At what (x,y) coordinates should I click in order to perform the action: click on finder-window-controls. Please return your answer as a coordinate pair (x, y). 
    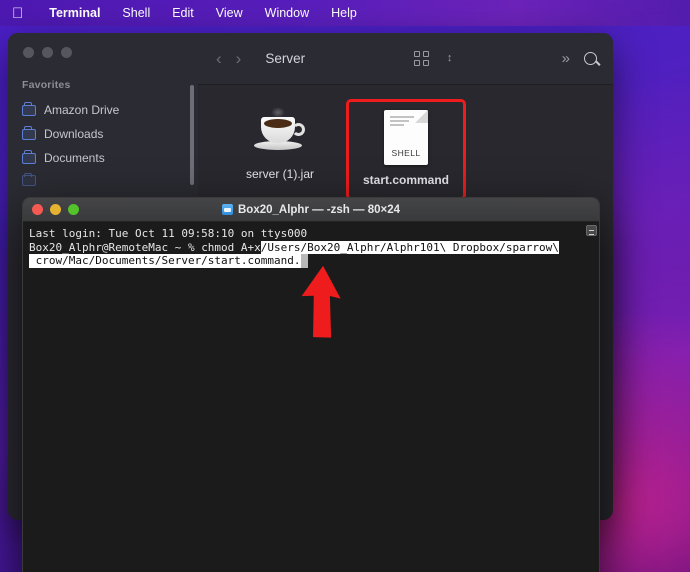
    Looking at the image, I should click on (103, 45).